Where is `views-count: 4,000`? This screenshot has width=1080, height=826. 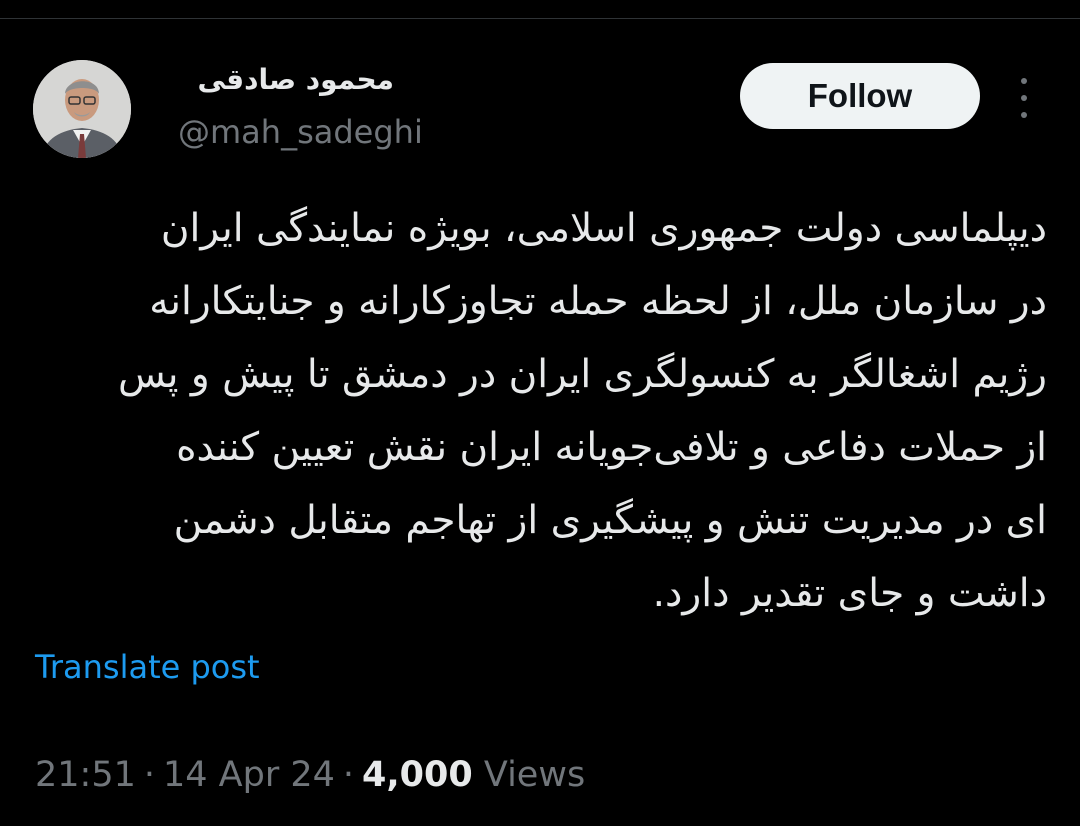
views-count: 4,000 is located at coordinates (417, 775).